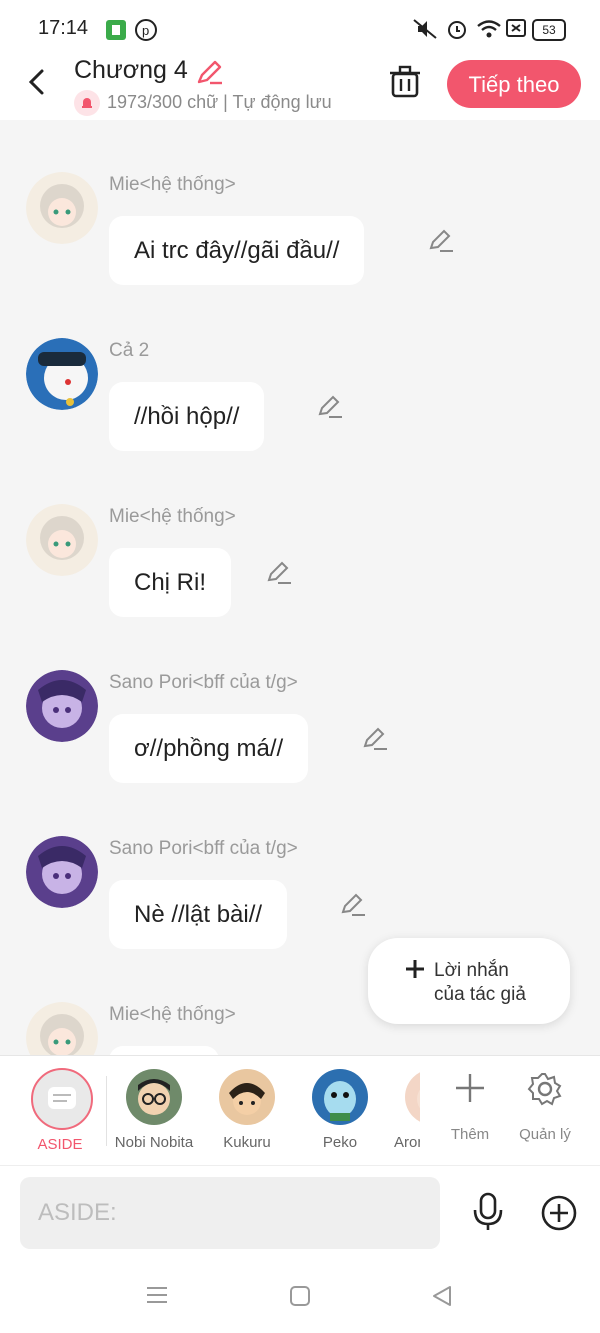 Image resolution: width=600 pixels, height=1333 pixels. Describe the element at coordinates (129, 350) in the screenshot. I see `sender-name: Cả 2` at that location.